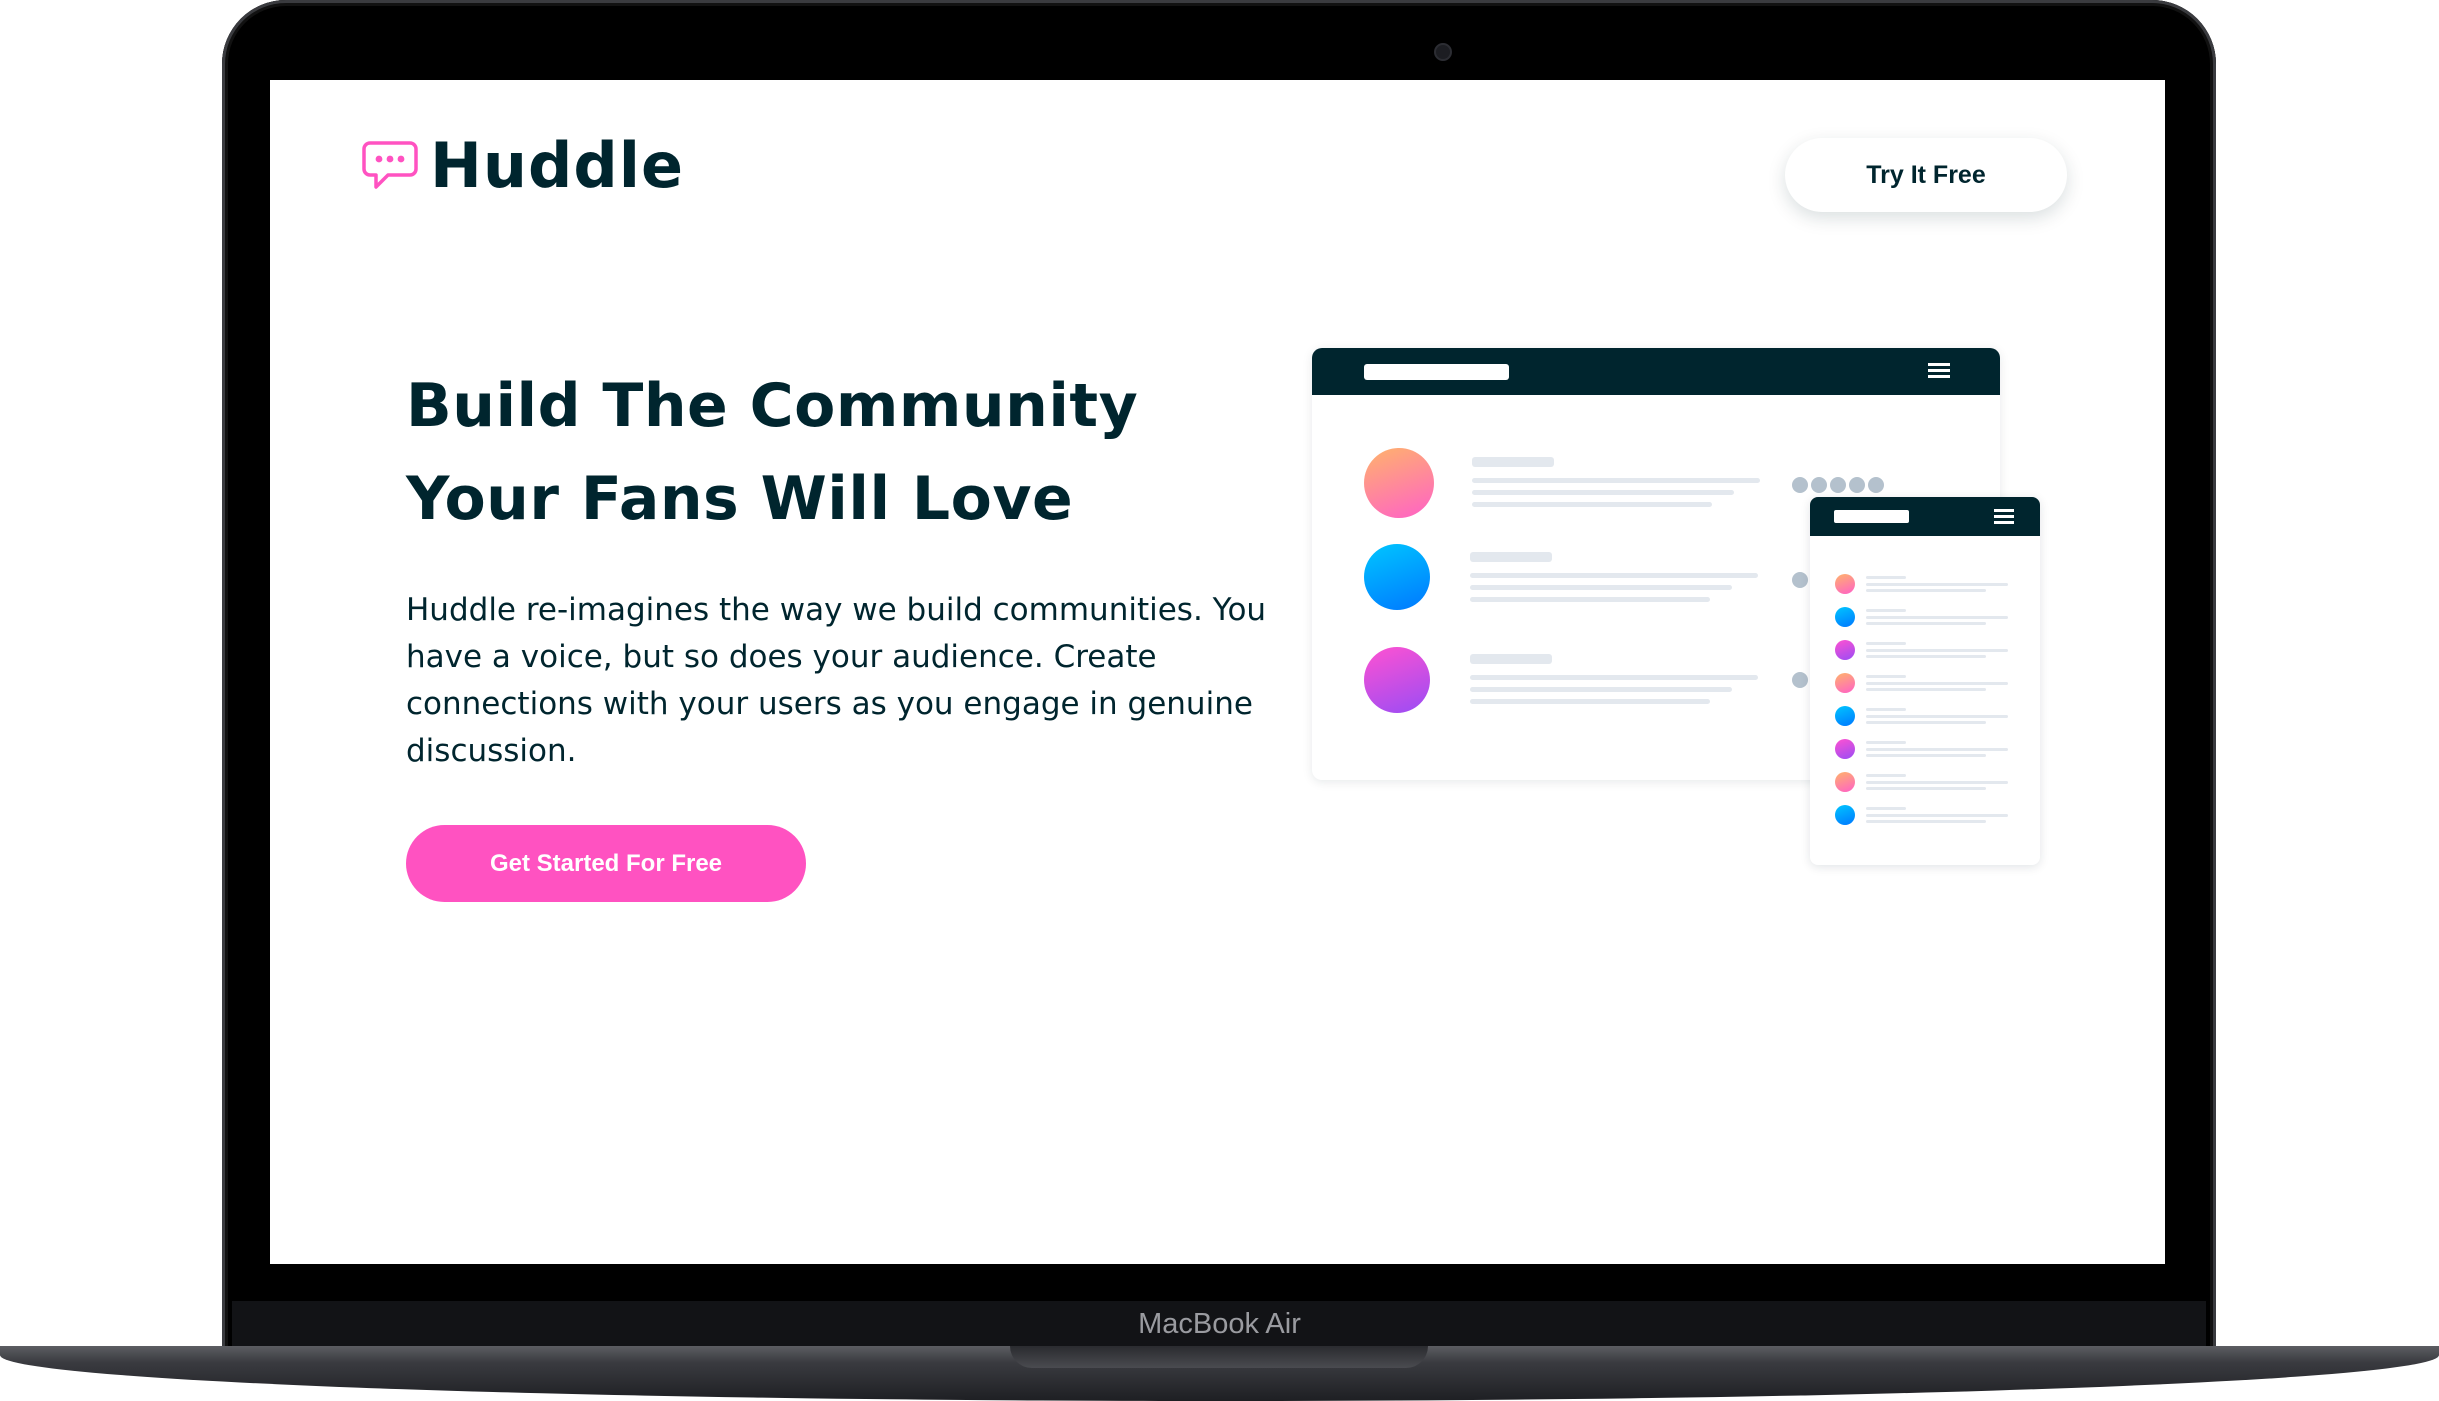 The width and height of the screenshot is (2439, 1401). I want to click on brand-name: Huddle, so click(557, 165).